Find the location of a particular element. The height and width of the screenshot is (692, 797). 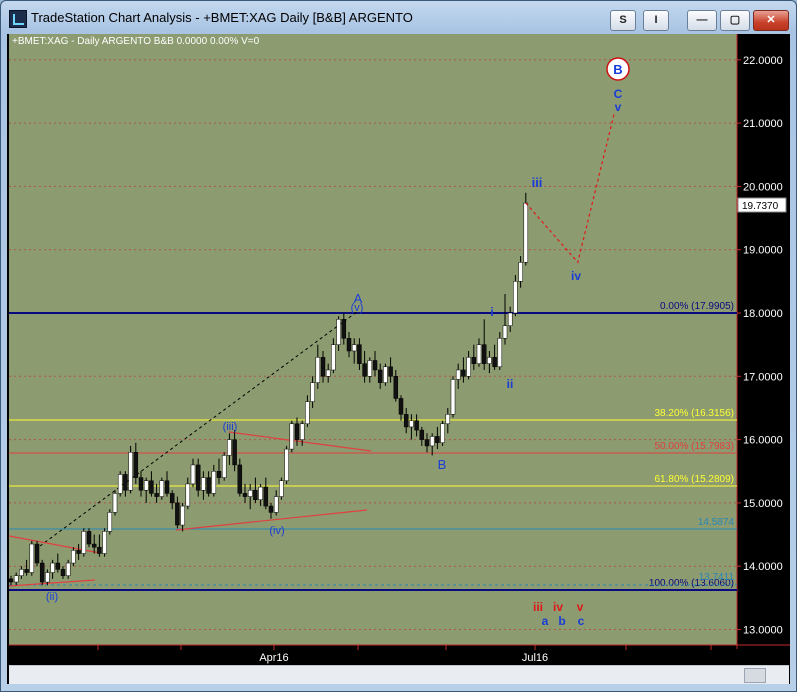

price-tick-label: 20.0000 is located at coordinates (763, 187).